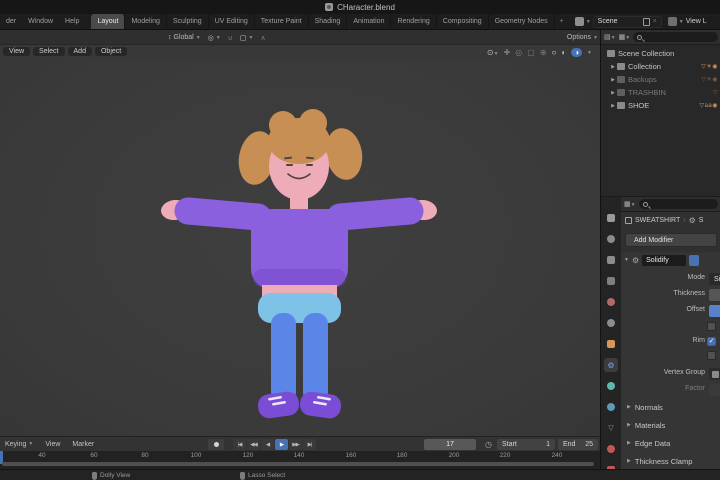 Image resolution: width=720 pixels, height=480 pixels. I want to click on tab-physics, so click(611, 407).